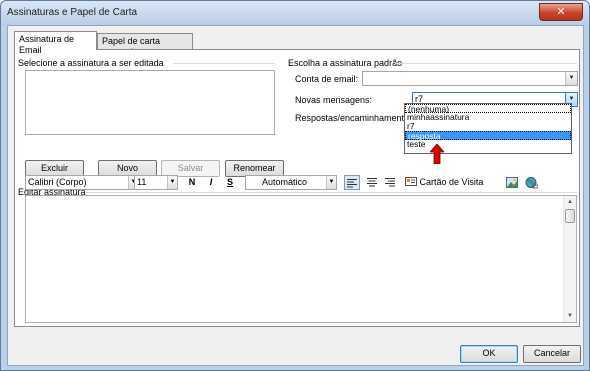 This screenshot has width=590, height=371. Describe the element at coordinates (190, 168) in the screenshot. I see `save-button-label: Salvar` at that location.